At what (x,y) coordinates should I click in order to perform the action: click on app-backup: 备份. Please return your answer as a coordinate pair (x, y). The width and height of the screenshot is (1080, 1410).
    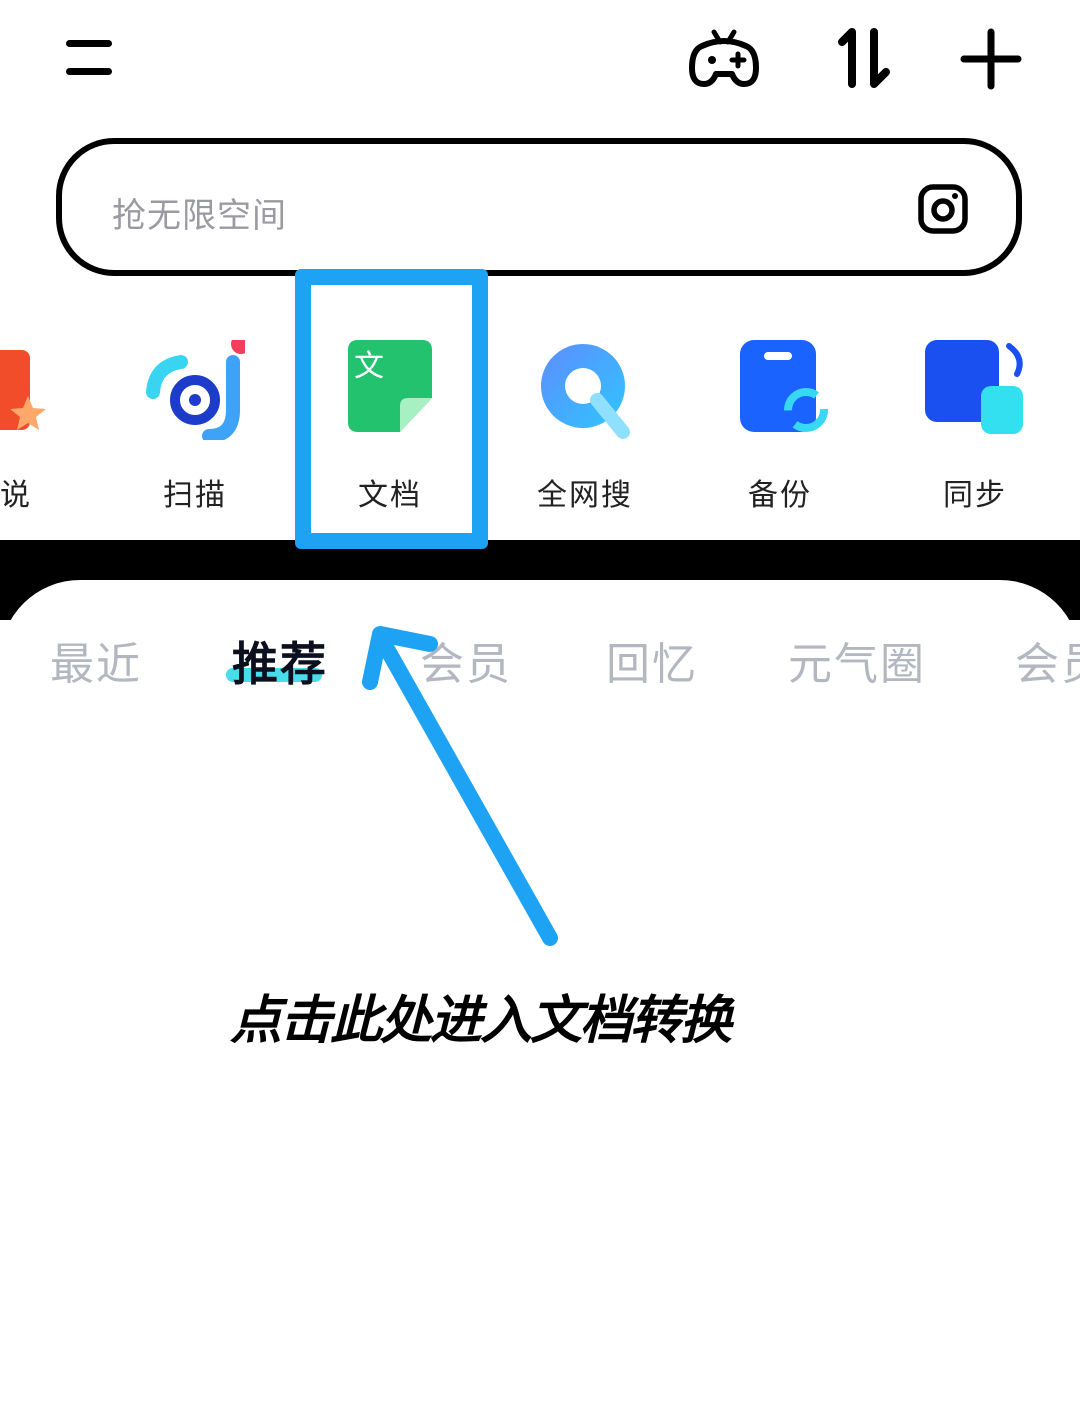
    Looking at the image, I should click on (780, 425).